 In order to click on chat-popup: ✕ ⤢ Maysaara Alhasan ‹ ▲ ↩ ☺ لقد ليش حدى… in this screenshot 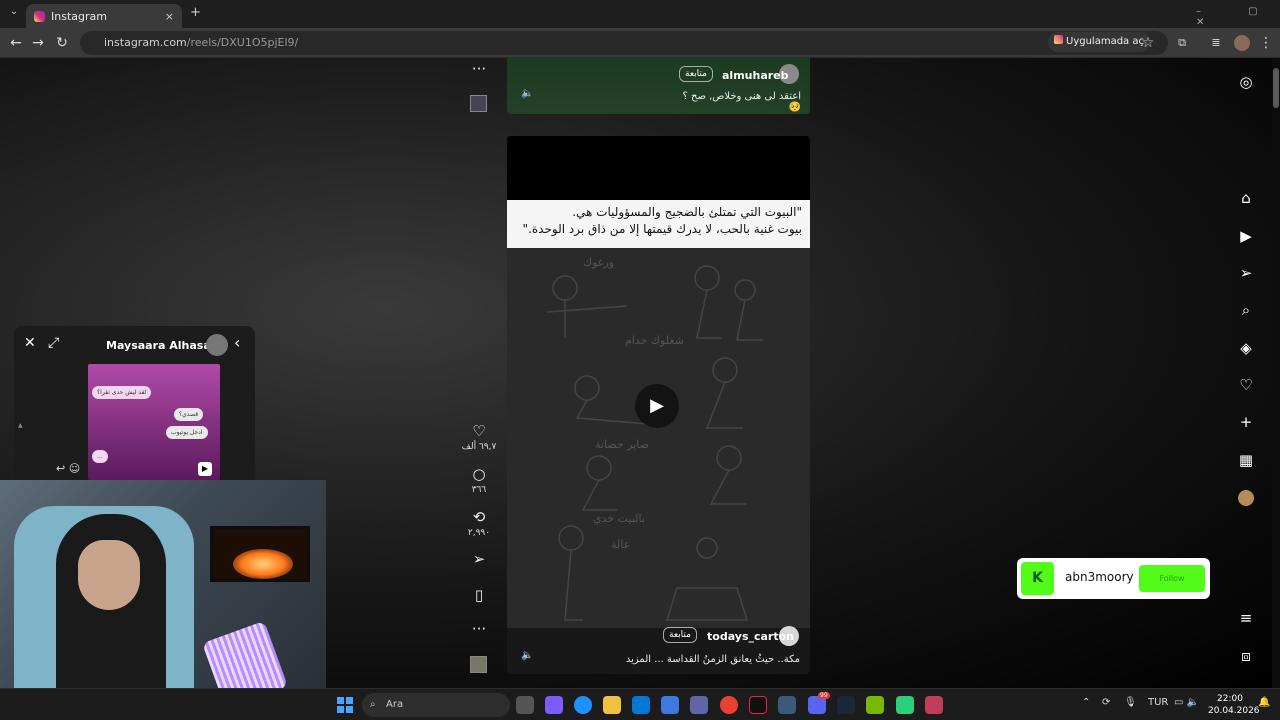, I will do `click(134, 403)`.